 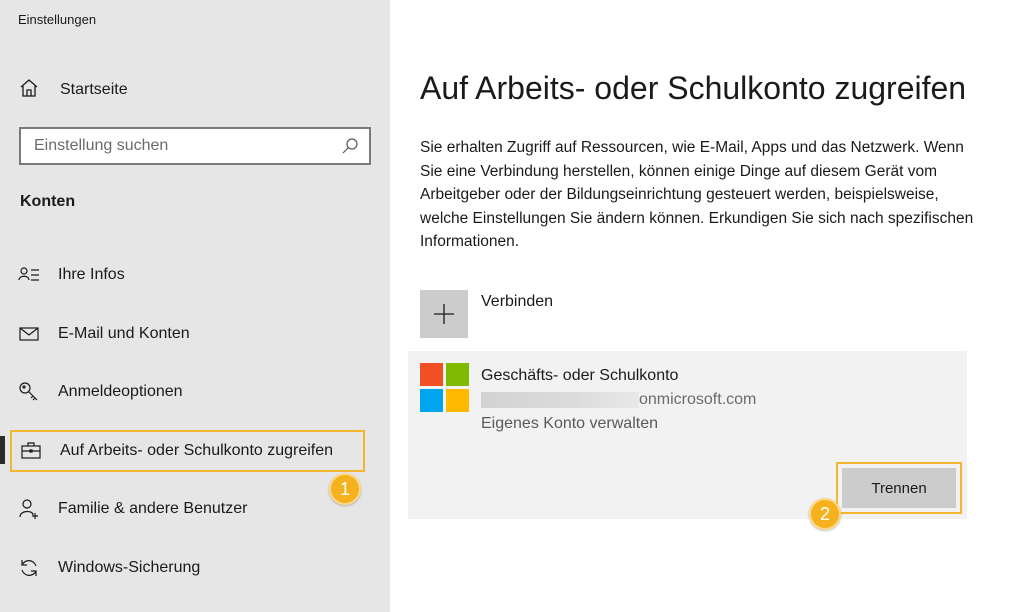 I want to click on sidebar-item-anmeldeoptionen: Anmeldeoptionen, so click(x=187, y=392).